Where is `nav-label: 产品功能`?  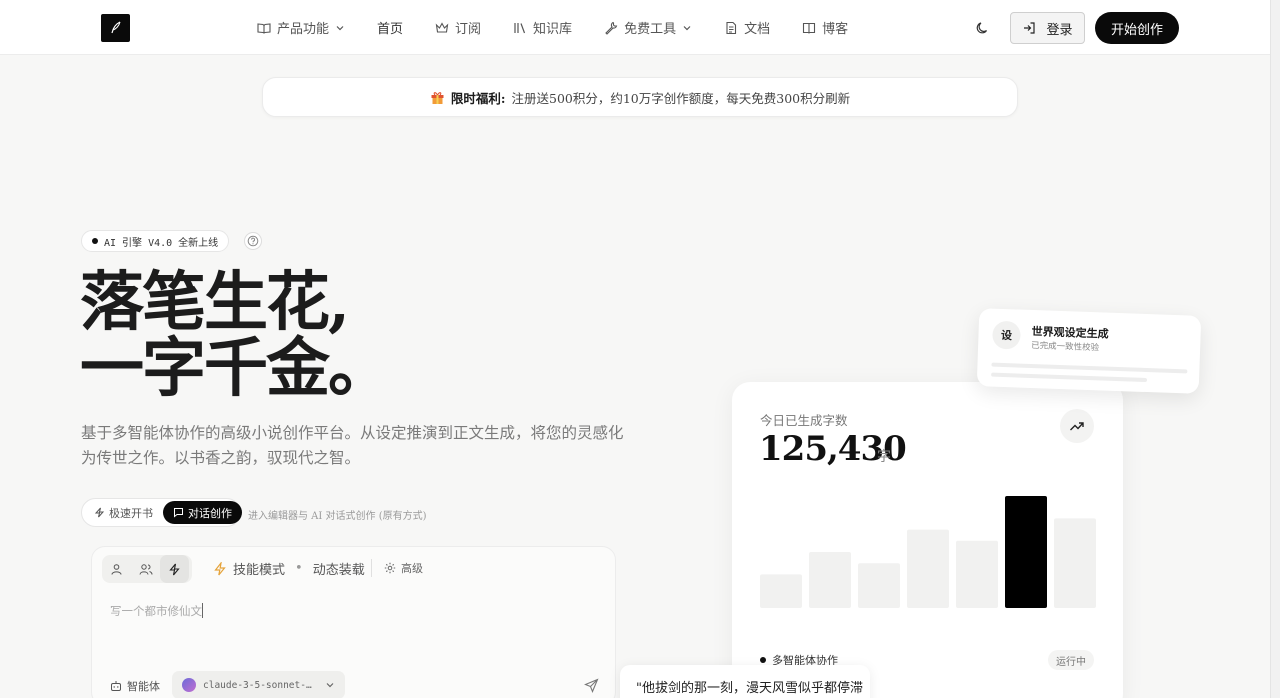
nav-label: 产品功能 is located at coordinates (303, 29).